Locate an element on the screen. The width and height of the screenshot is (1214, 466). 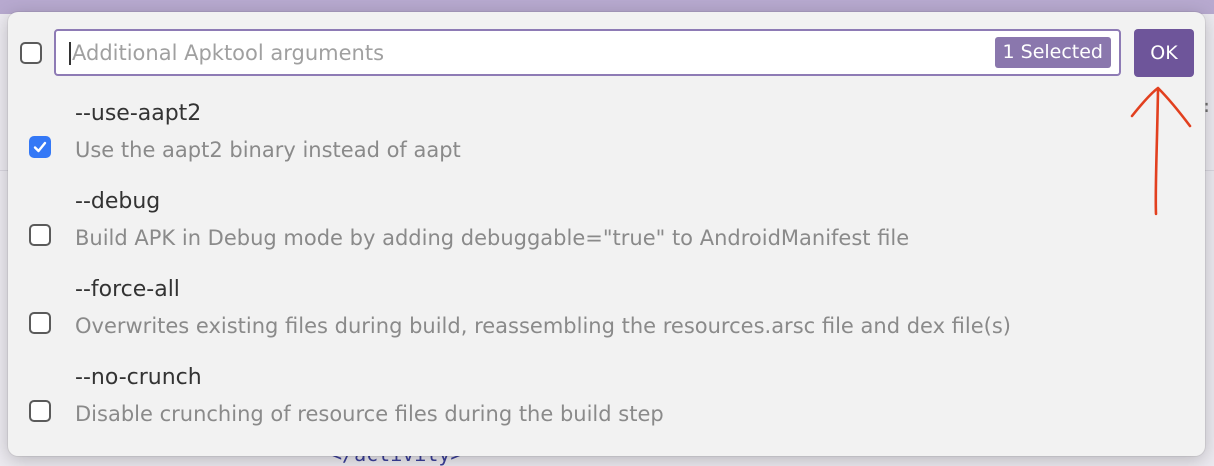
option-flag: --force-all is located at coordinates (127, 289).